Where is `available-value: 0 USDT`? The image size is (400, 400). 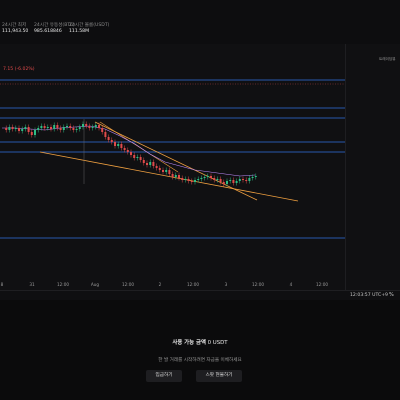 available-value: 0 USDT is located at coordinates (217, 343).